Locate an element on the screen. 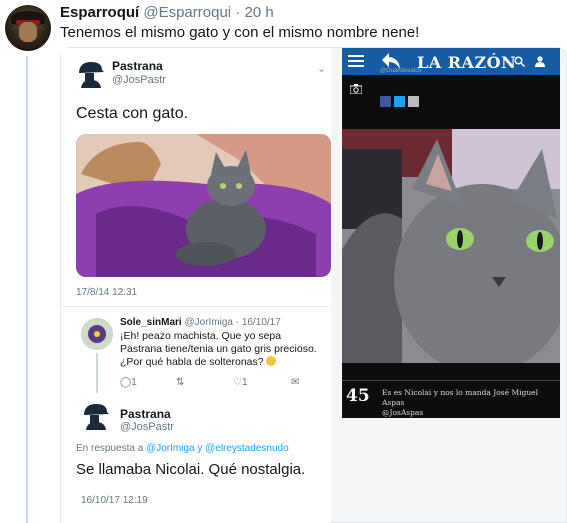  caption-rule is located at coordinates (451, 380).